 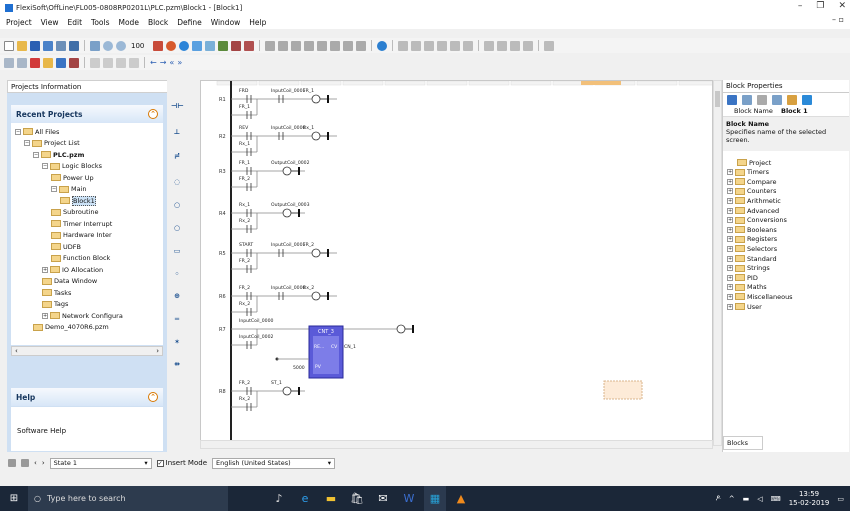 I want to click on word-icon: W, so click(x=409, y=498).